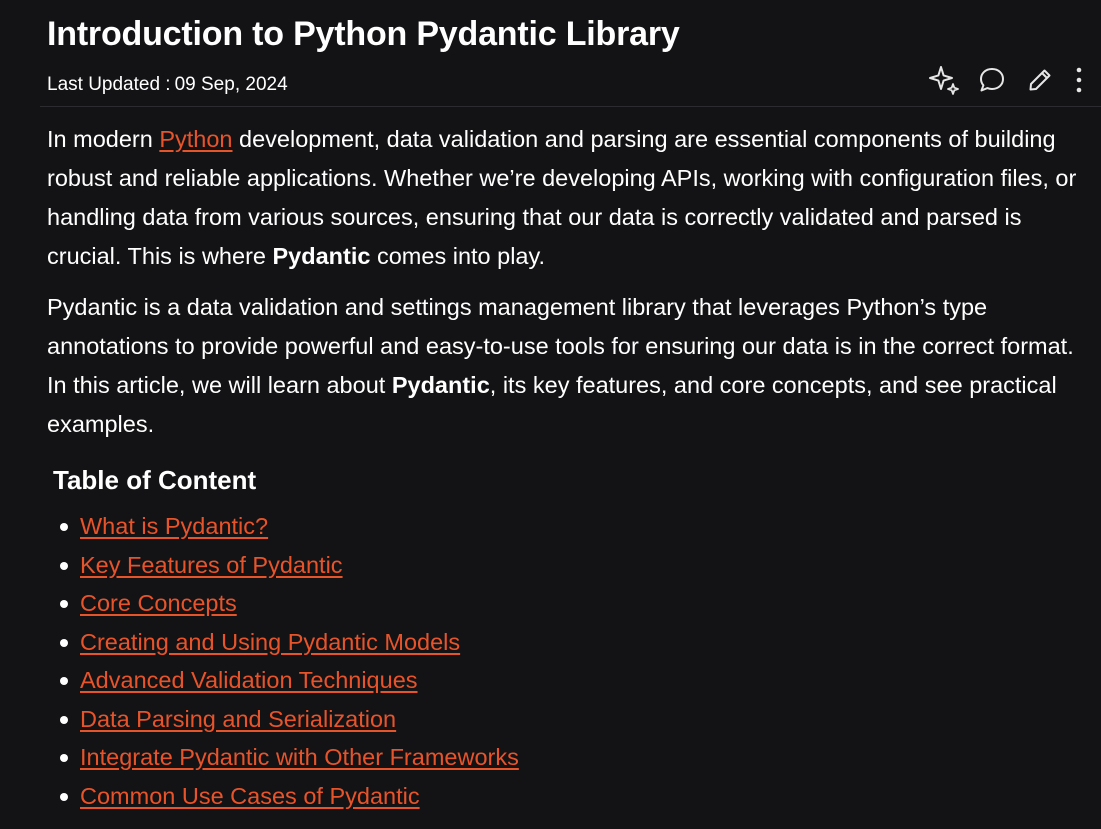  I want to click on header-divider, so click(570, 106).